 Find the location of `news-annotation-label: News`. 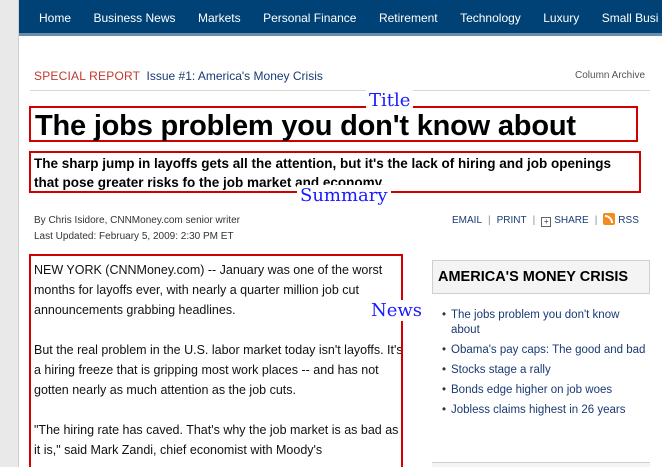

news-annotation-label: News is located at coordinates (397, 310).